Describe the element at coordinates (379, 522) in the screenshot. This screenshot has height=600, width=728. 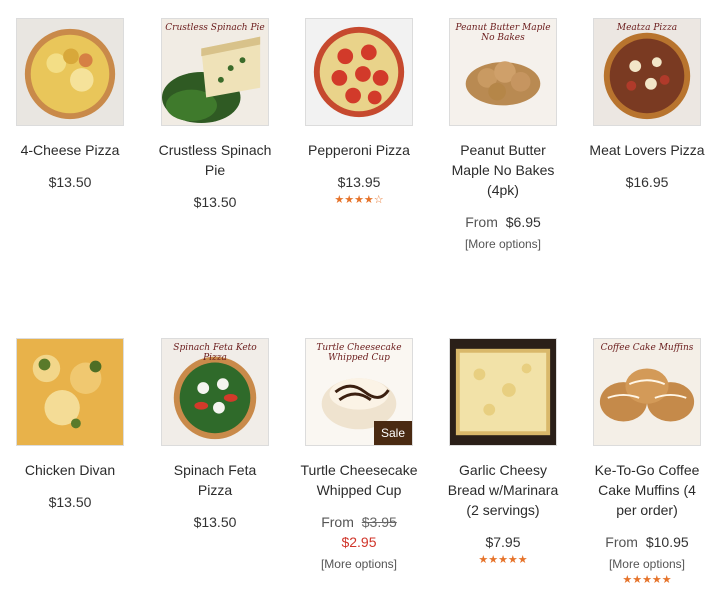
I see `original-price: $3.95` at that location.